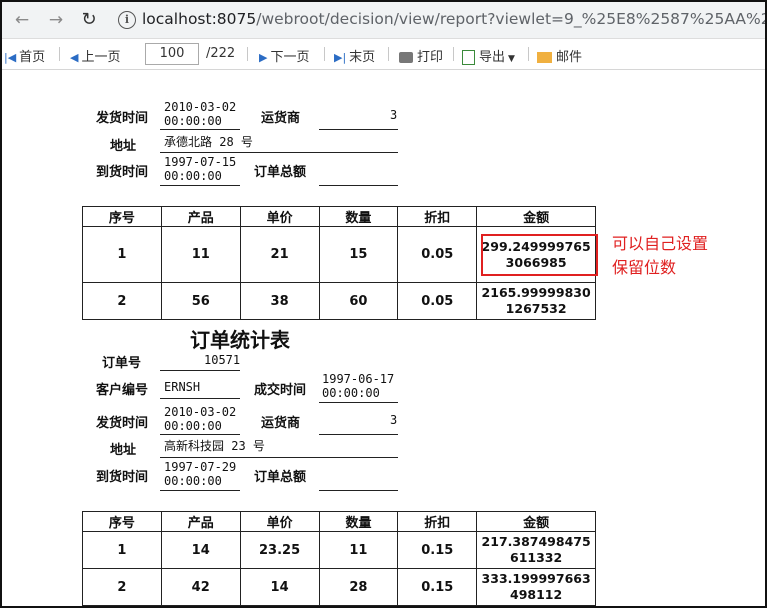 This screenshot has height=608, width=767. What do you see at coordinates (358, 301) in the screenshot?
I see `qty-cell: 60` at bounding box center [358, 301].